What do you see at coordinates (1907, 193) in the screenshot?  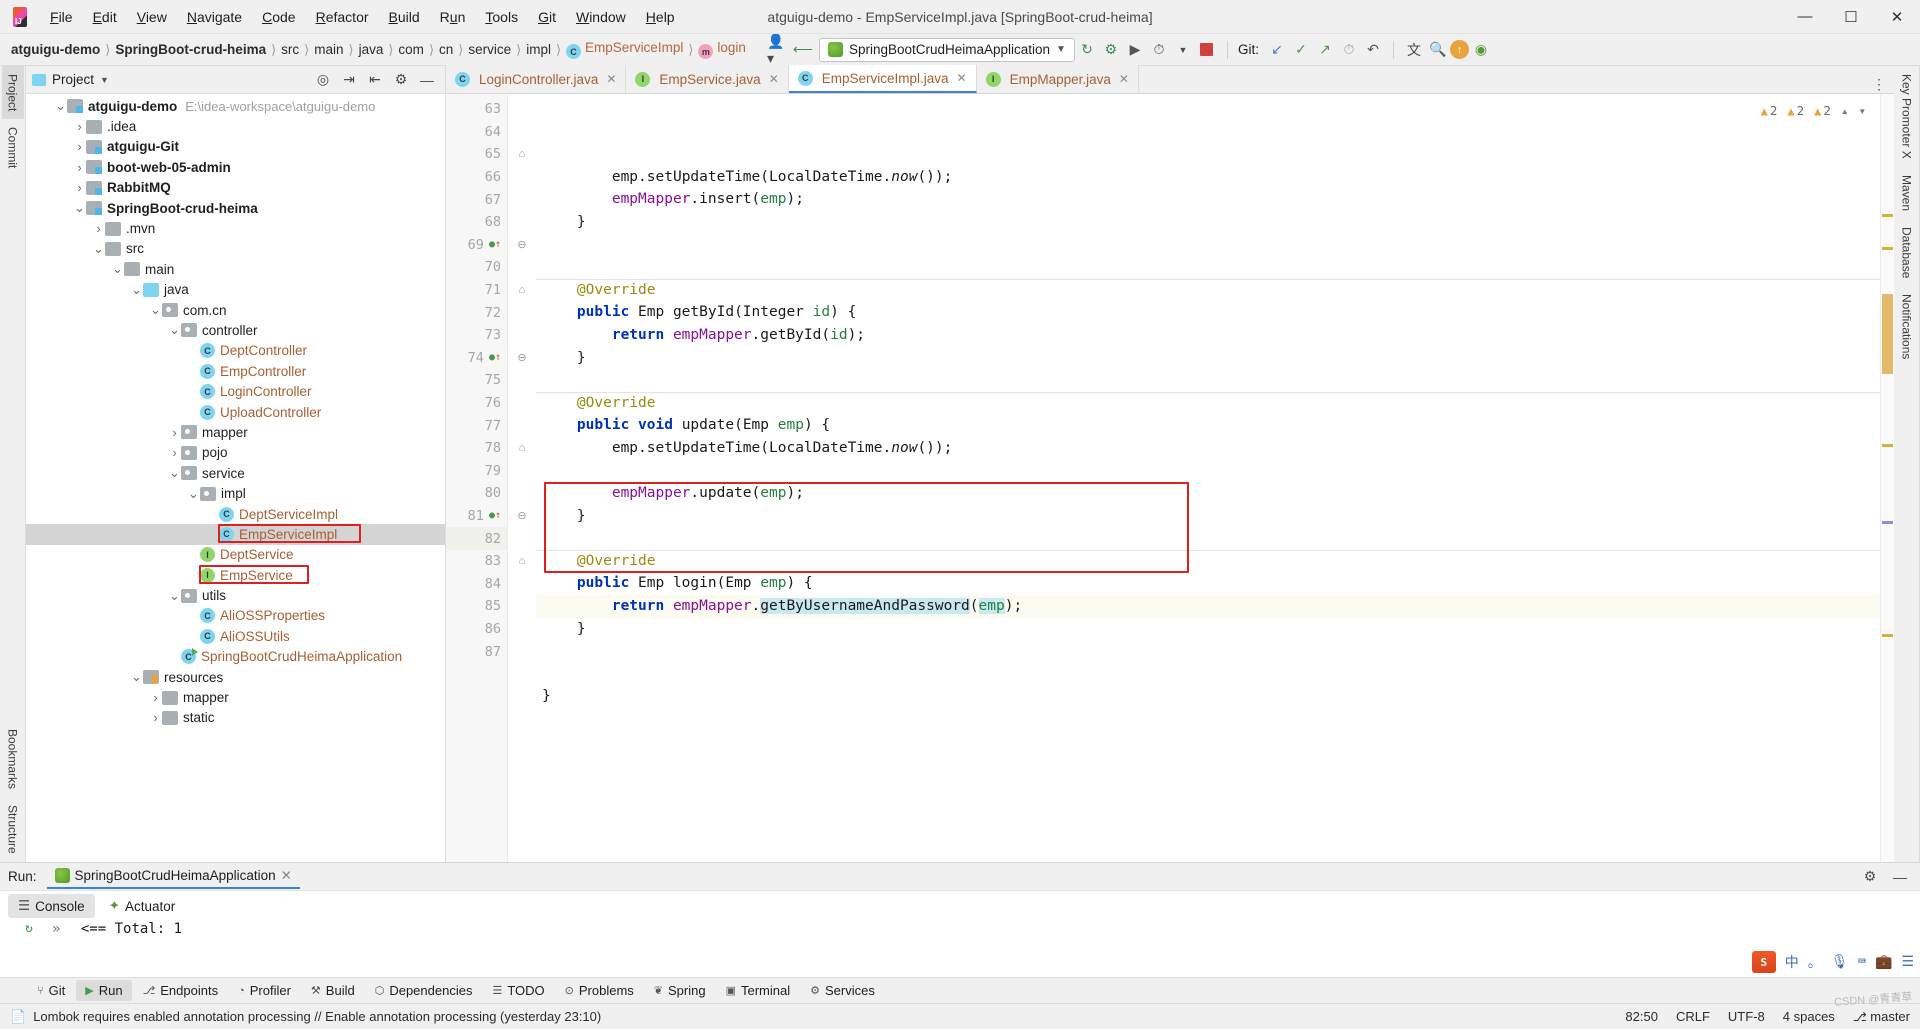 I see `rail-button-maven: Maven` at bounding box center [1907, 193].